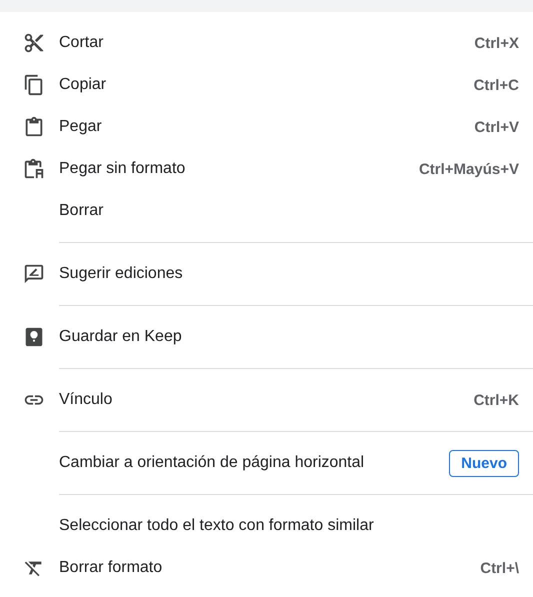  What do you see at coordinates (86, 400) in the screenshot?
I see `item-label: Vínculo` at bounding box center [86, 400].